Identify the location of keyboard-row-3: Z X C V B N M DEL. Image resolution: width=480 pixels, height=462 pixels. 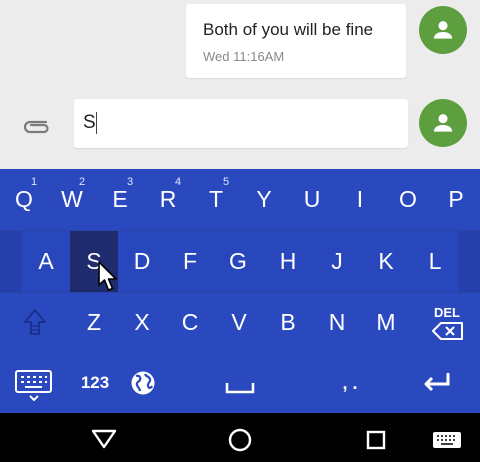
(240, 322).